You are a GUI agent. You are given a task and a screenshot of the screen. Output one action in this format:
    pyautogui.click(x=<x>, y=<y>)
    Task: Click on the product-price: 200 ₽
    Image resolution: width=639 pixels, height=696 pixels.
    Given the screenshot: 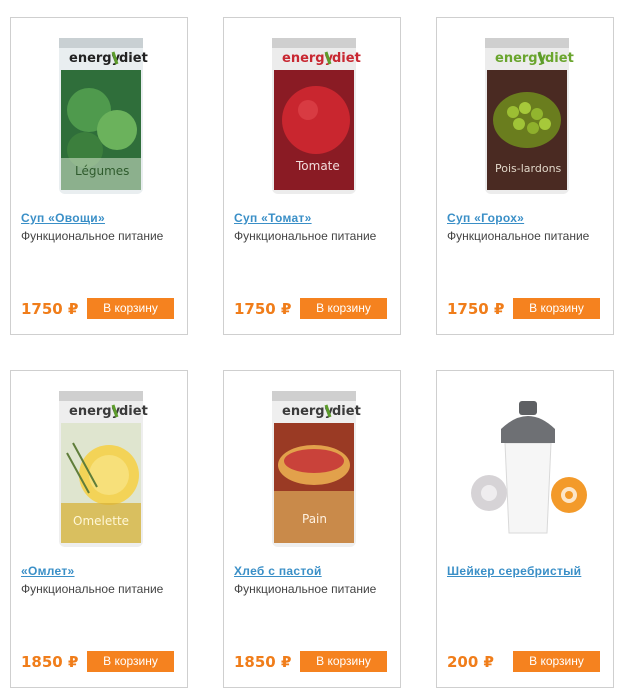 What is the action you would take?
    pyautogui.click(x=470, y=662)
    